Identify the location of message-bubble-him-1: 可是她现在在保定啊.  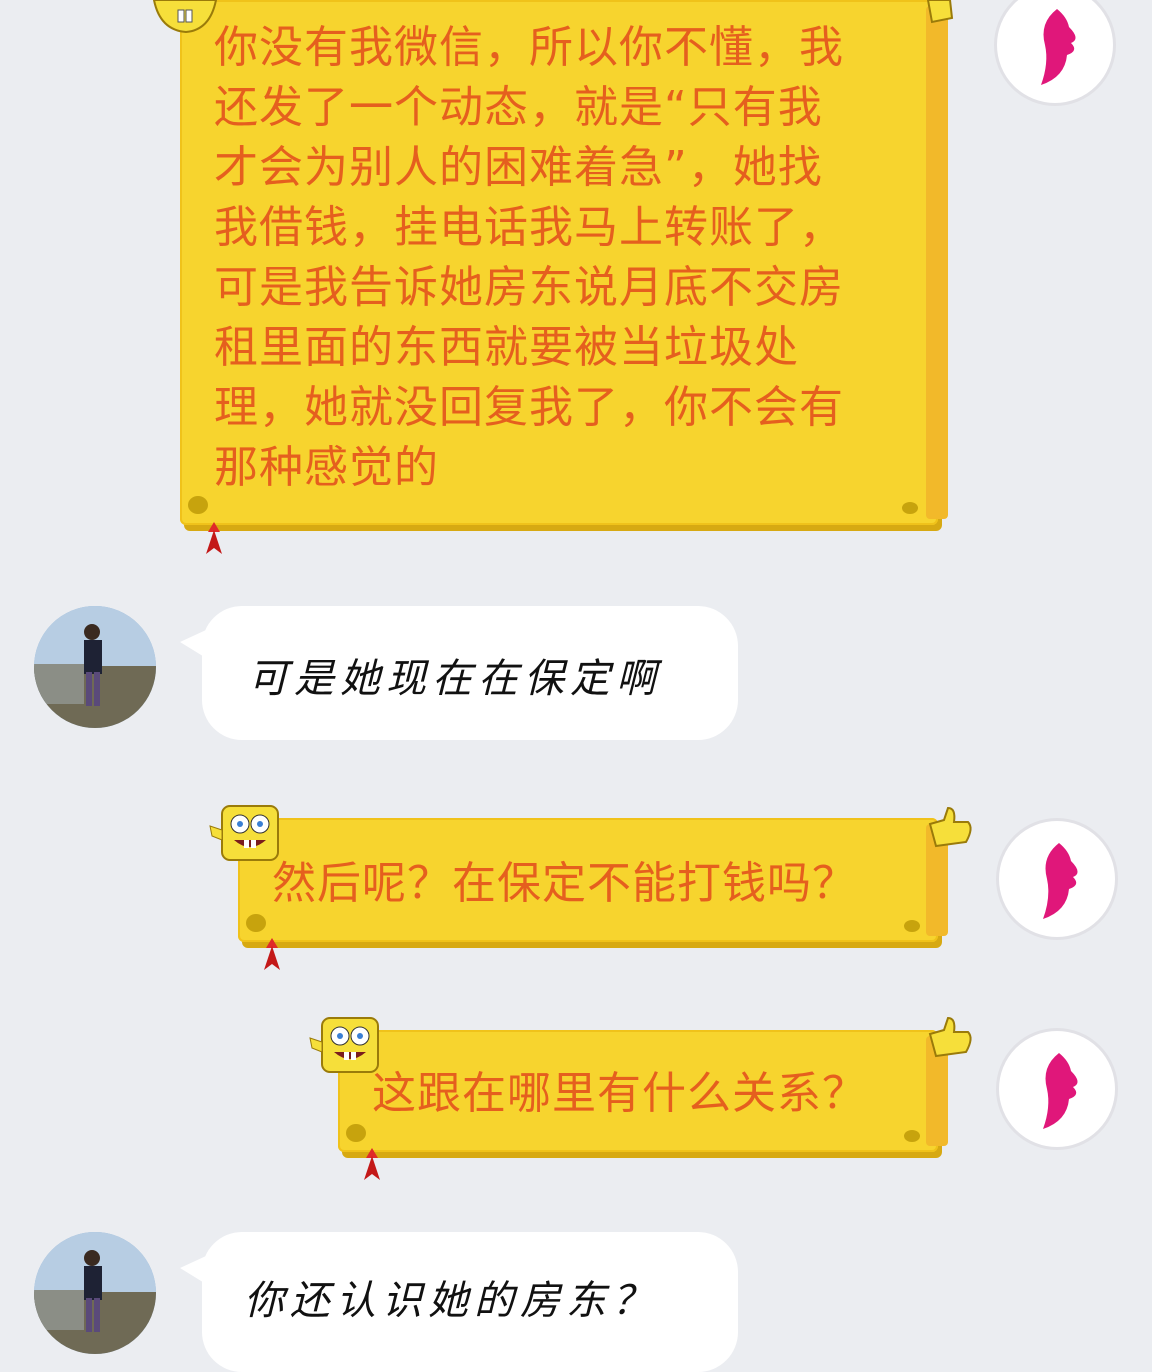
(459, 673).